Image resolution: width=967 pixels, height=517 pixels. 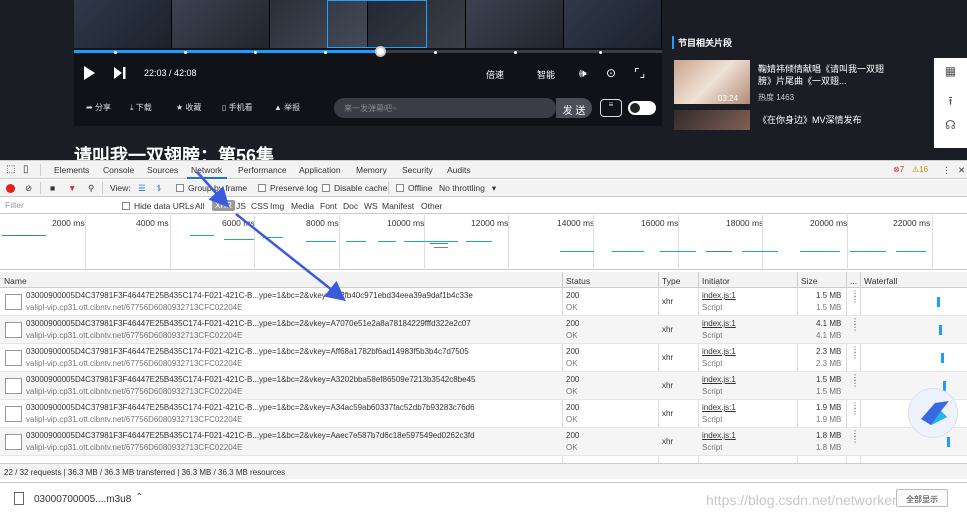 I want to click on annotation-arrows, so click(x=271, y=236).